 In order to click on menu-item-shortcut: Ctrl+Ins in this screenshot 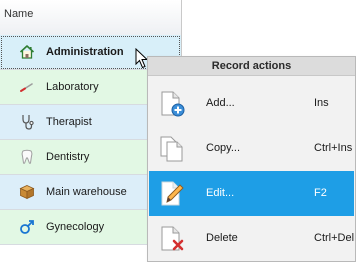, I will do `click(333, 148)`.